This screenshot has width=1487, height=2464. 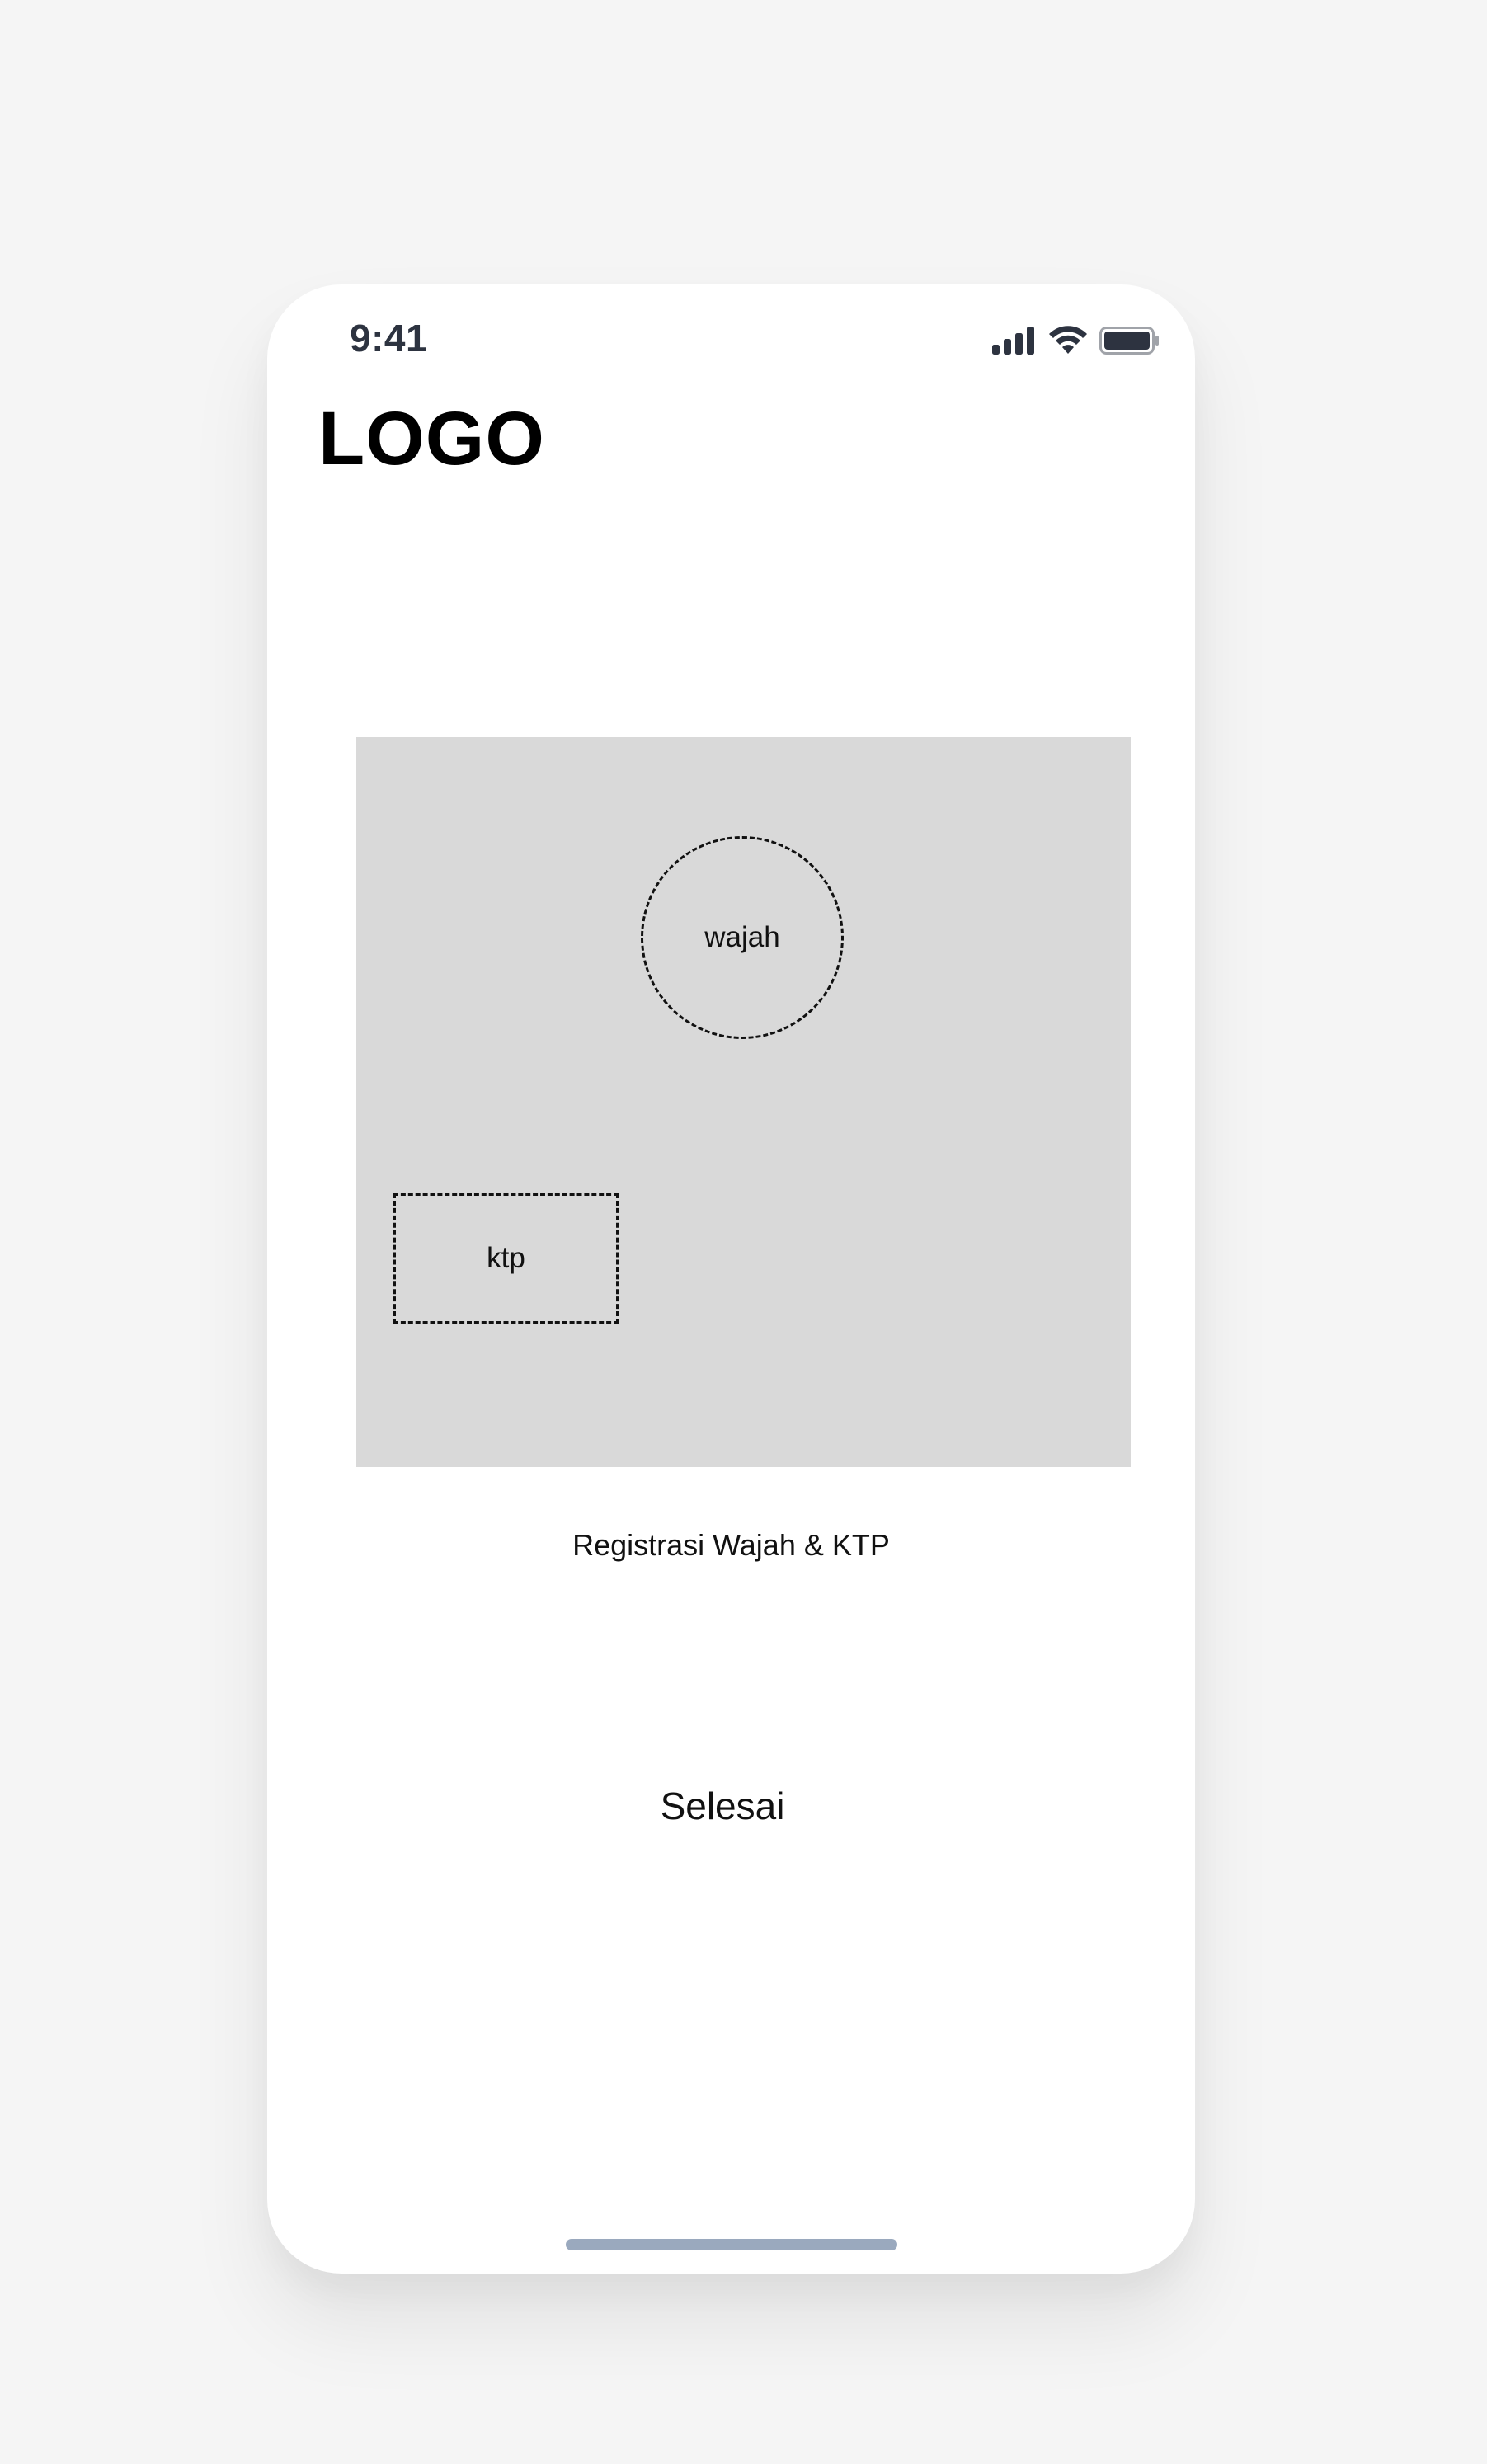 I want to click on app-logo: LOGO, so click(x=431, y=439).